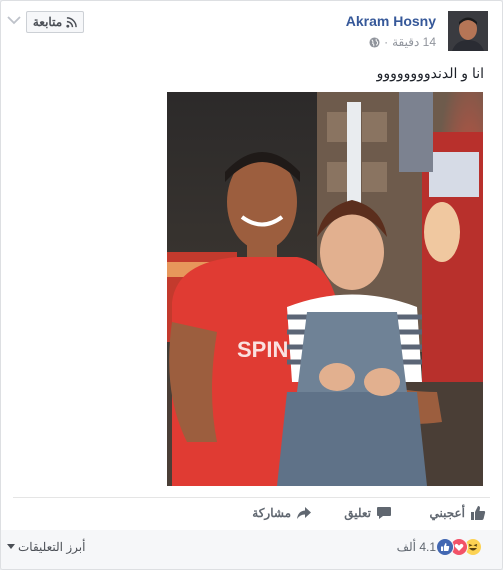 The image size is (503, 570). I want to click on speech-bubble-icon, so click(384, 513).